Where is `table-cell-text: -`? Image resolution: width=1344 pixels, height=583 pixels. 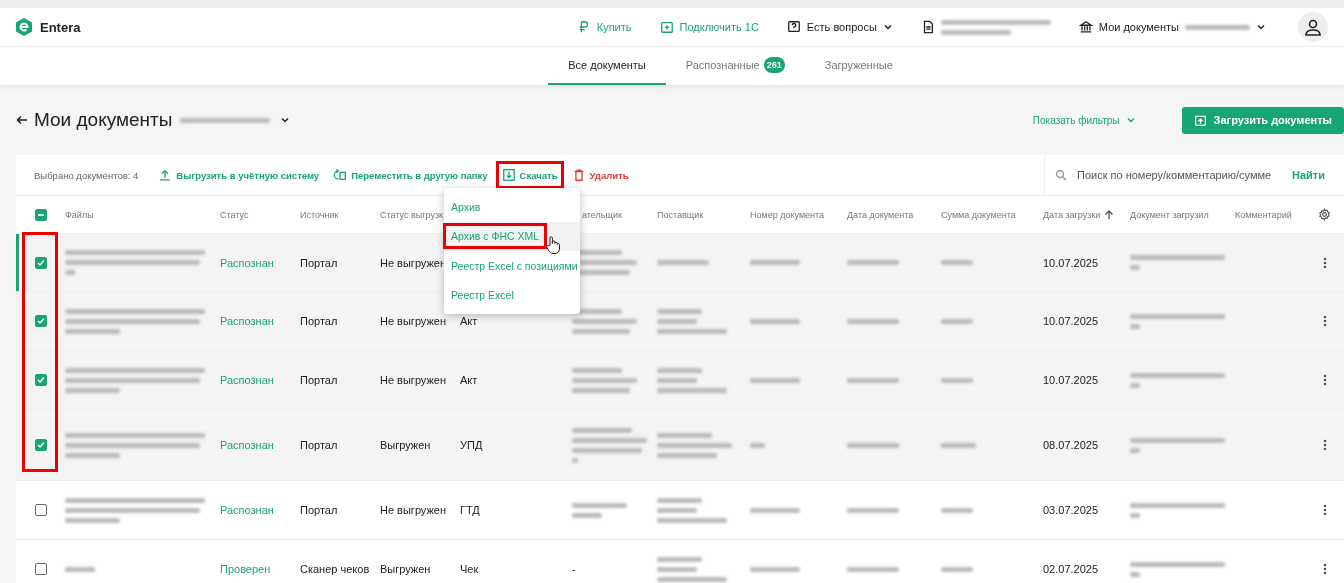
table-cell-text: - is located at coordinates (574, 569).